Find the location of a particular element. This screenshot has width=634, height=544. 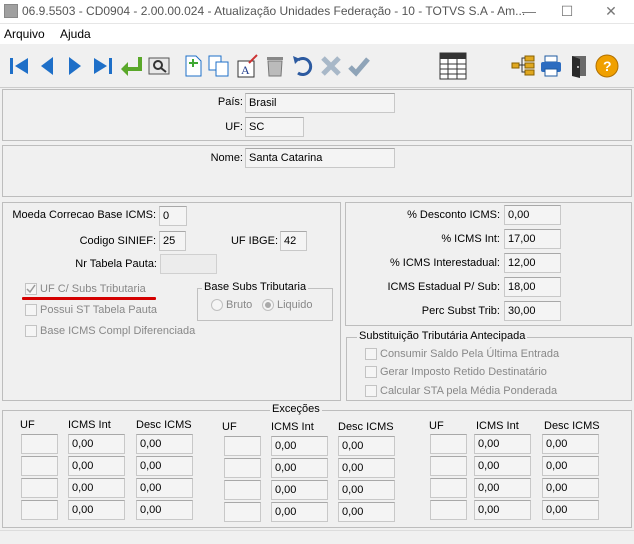

base-subs-title: Base Subs Tributaria is located at coordinates (255, 287).